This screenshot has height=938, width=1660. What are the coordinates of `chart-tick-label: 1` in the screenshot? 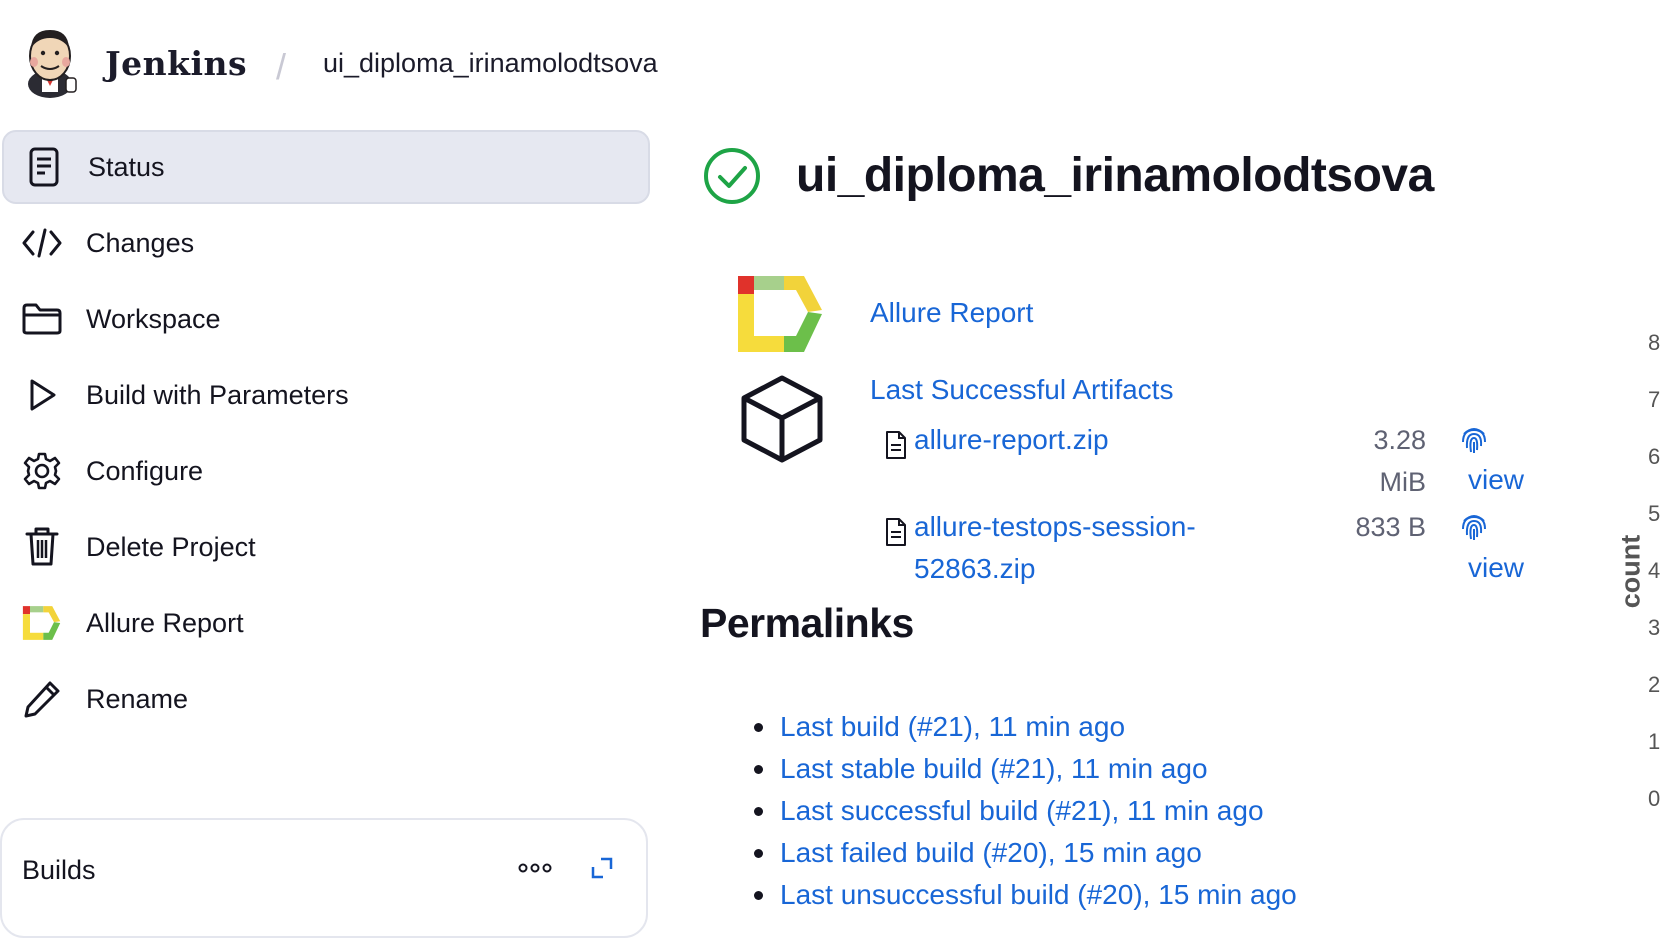 It's located at (1654, 741).